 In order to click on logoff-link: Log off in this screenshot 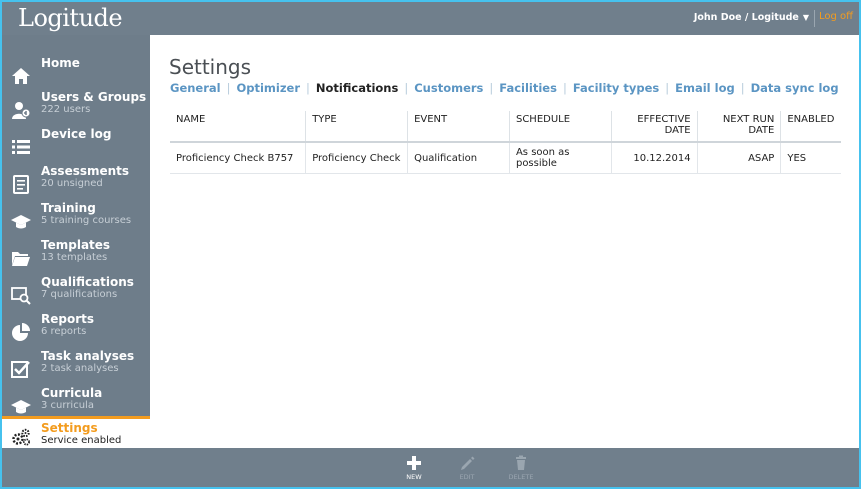, I will do `click(836, 16)`.